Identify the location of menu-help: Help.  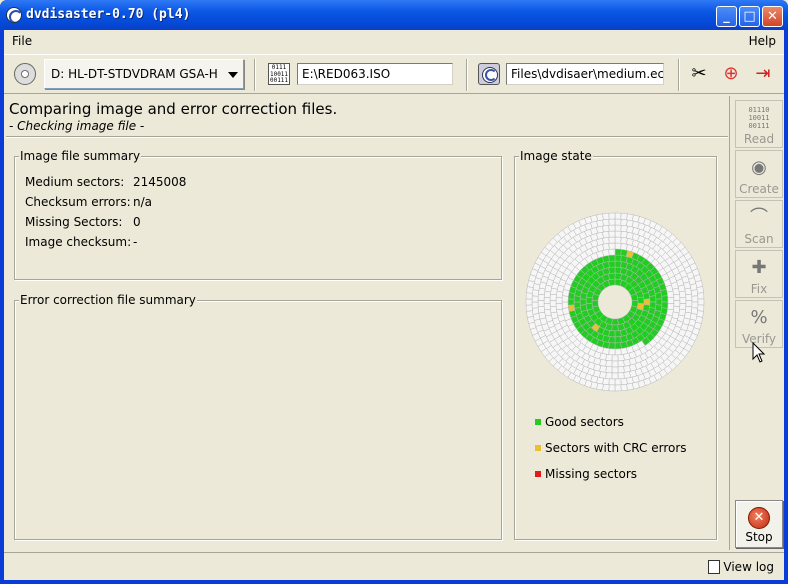
(762, 41).